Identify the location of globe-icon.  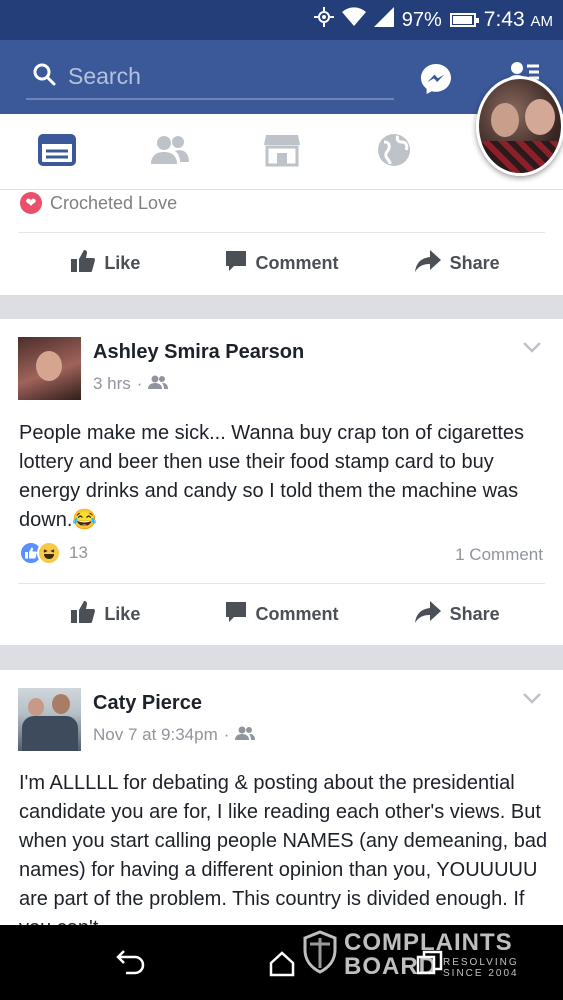
(394, 152).